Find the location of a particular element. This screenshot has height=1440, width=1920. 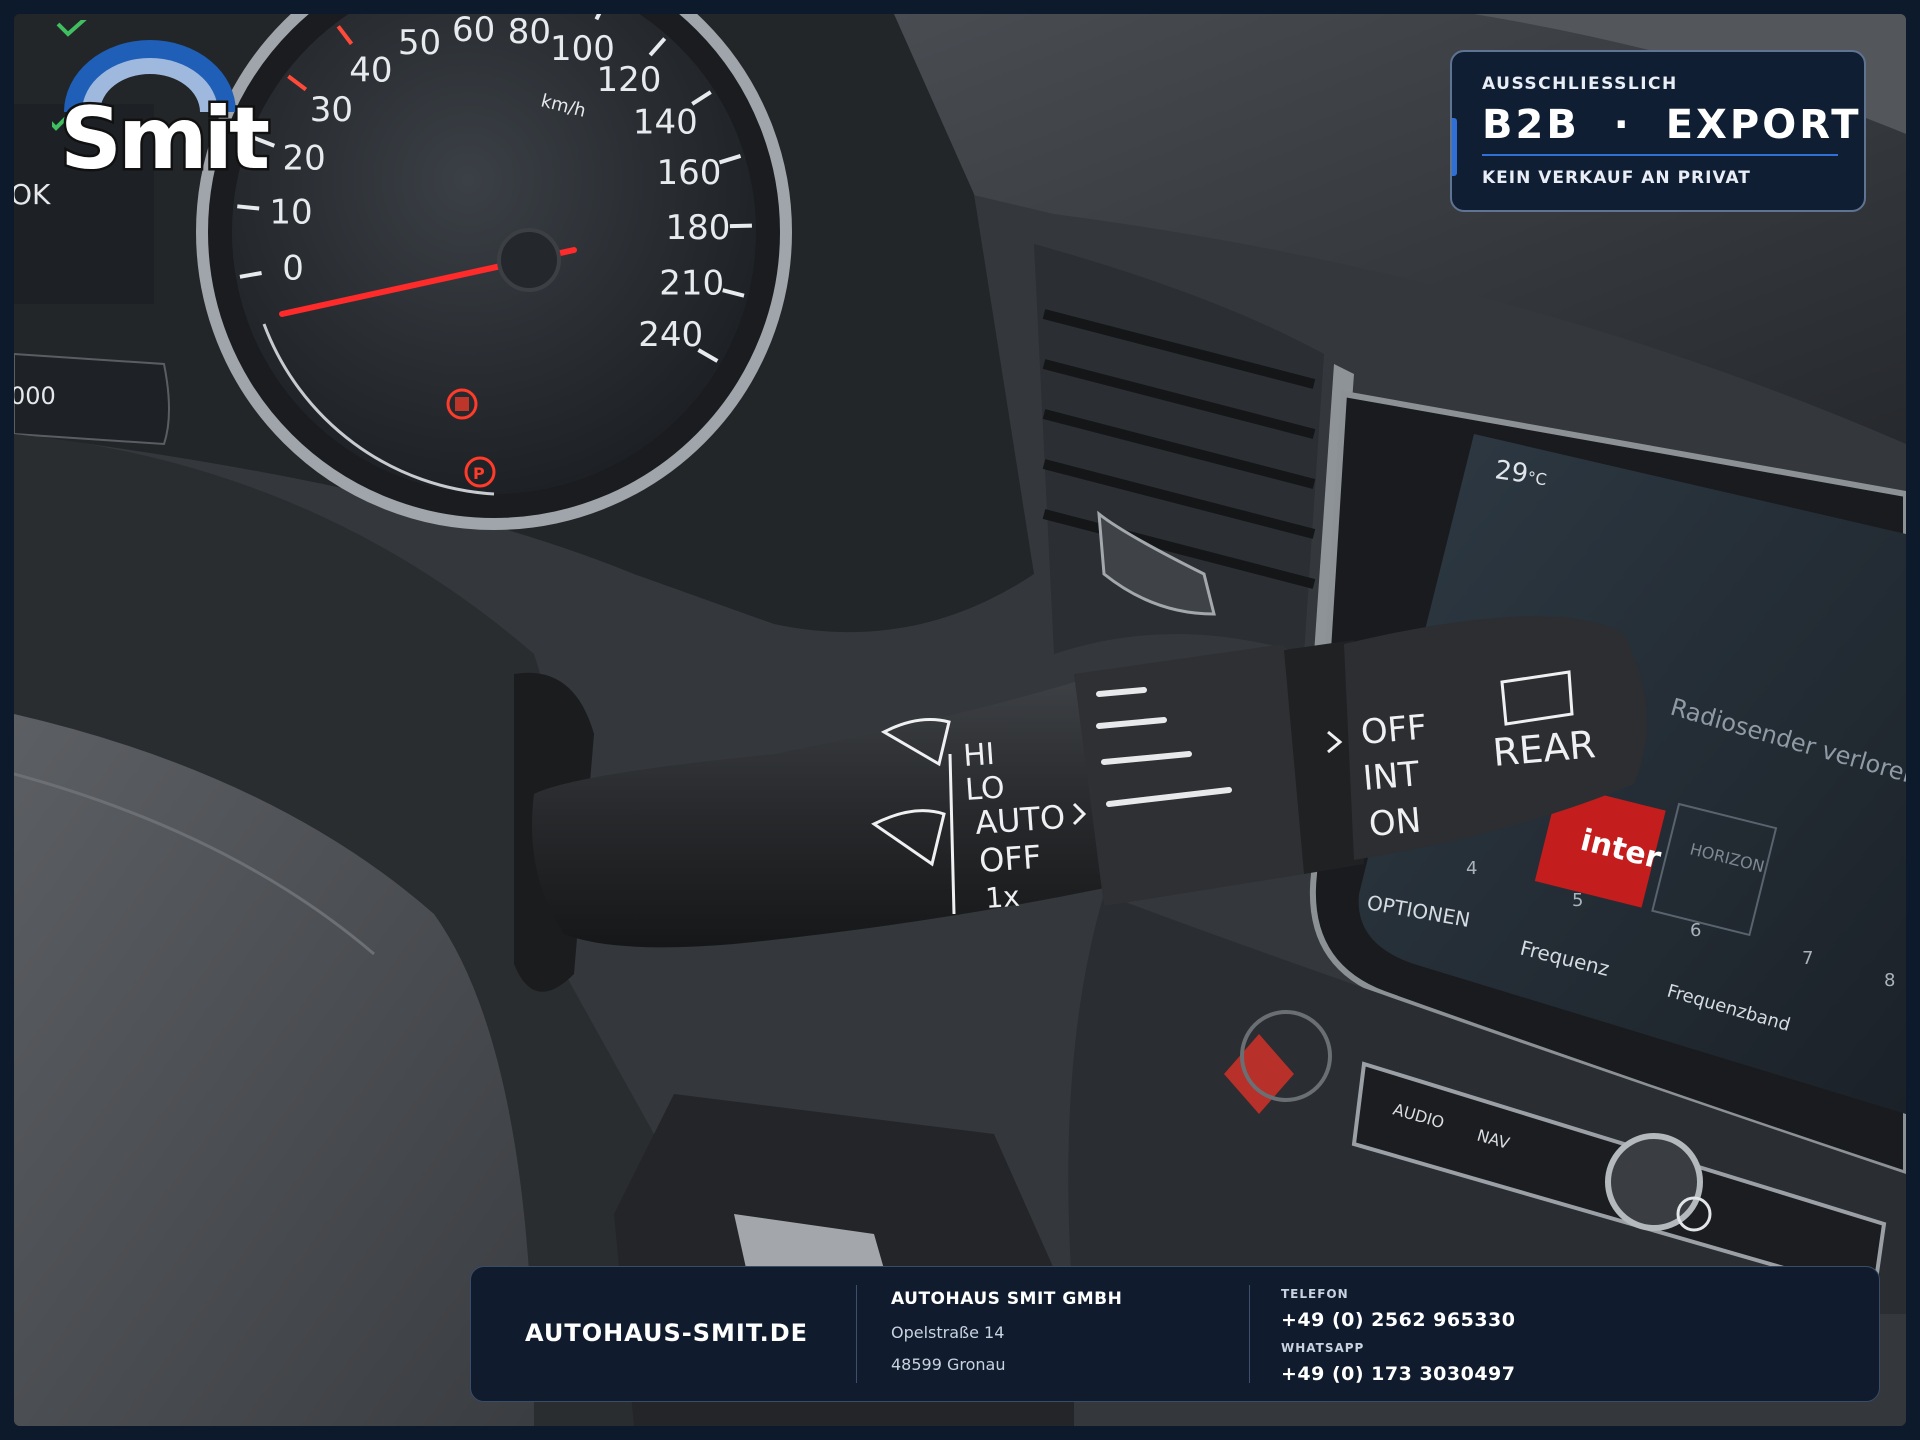

smit-logo: Smit is located at coordinates (167, 105).